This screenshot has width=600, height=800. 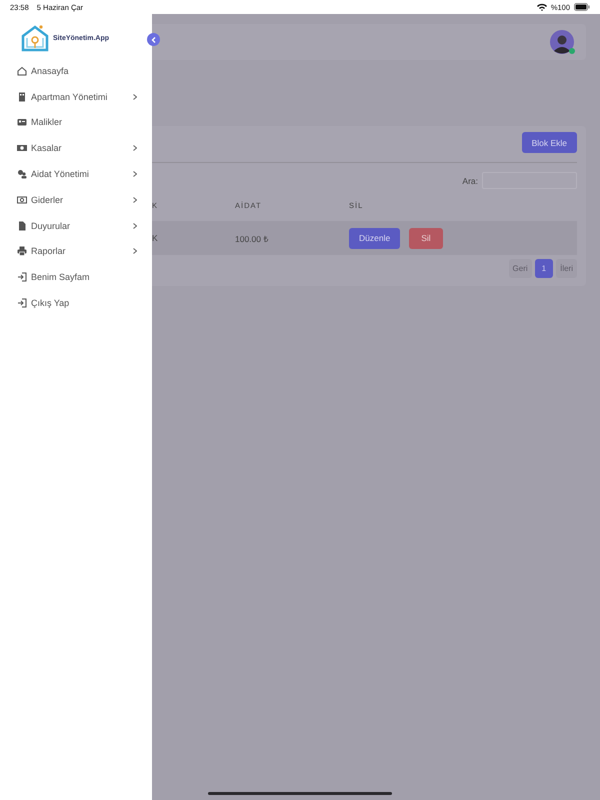 I want to click on sidebar-item: Çıkış Yap, so click(x=76, y=303).